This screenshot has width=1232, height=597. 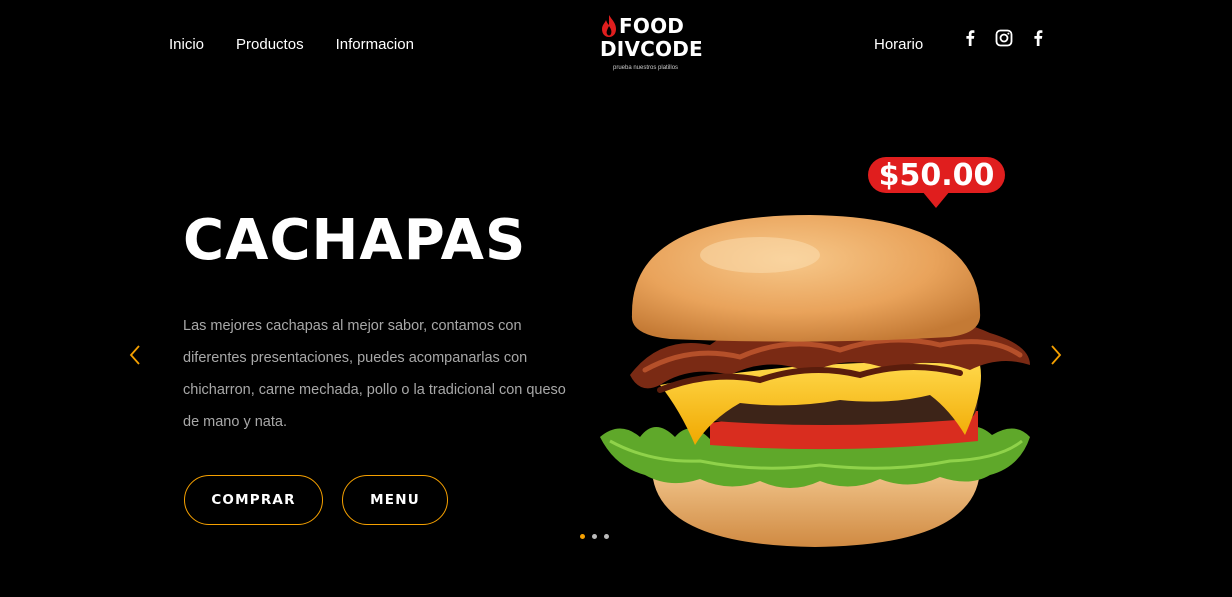 I want to click on nav-link-productos: Productos, so click(x=270, y=44).